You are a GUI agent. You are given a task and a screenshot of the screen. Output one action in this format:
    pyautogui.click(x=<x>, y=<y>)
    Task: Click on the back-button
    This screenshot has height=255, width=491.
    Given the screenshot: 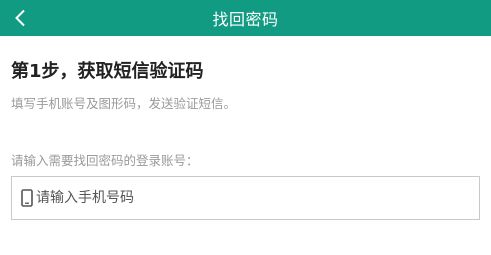 What is the action you would take?
    pyautogui.click(x=20, y=18)
    